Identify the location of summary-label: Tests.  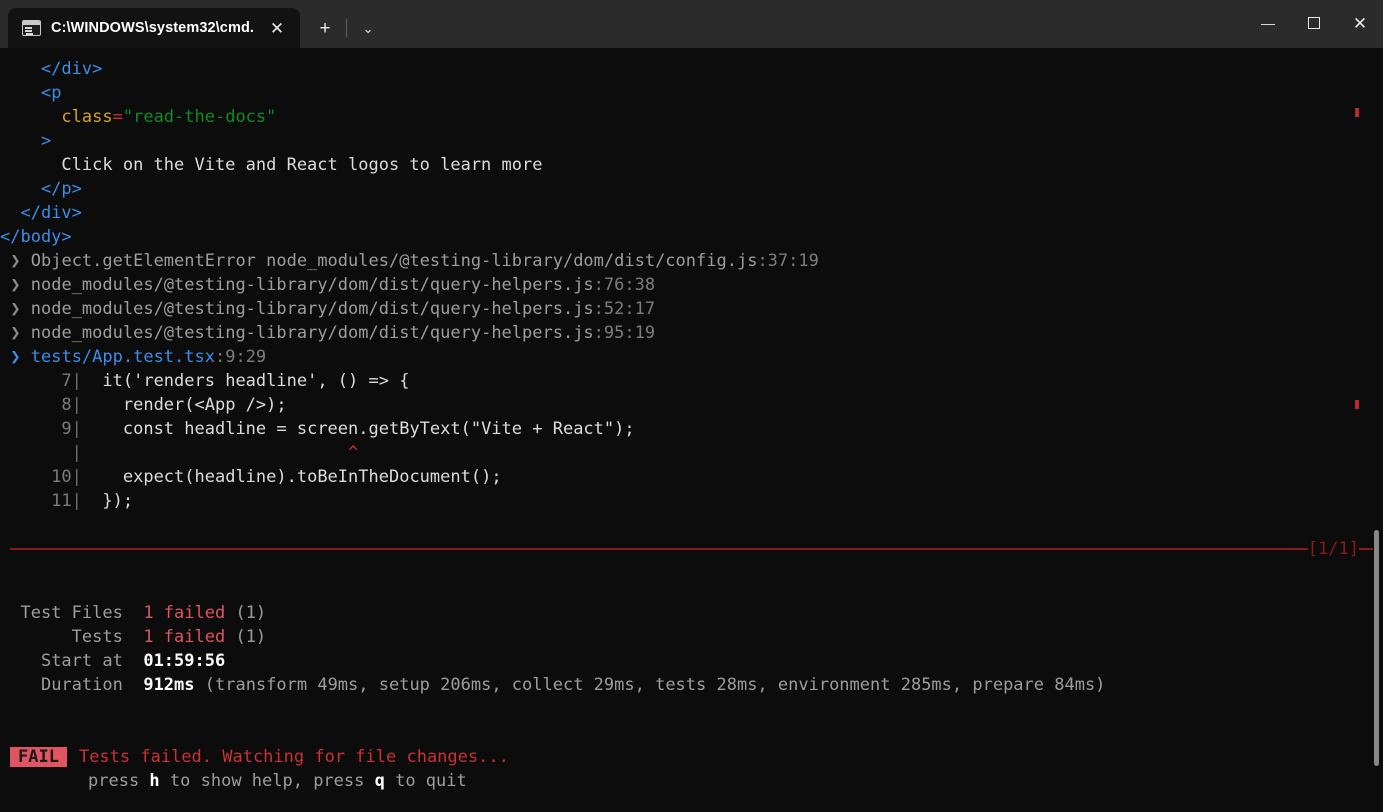
(97, 637).